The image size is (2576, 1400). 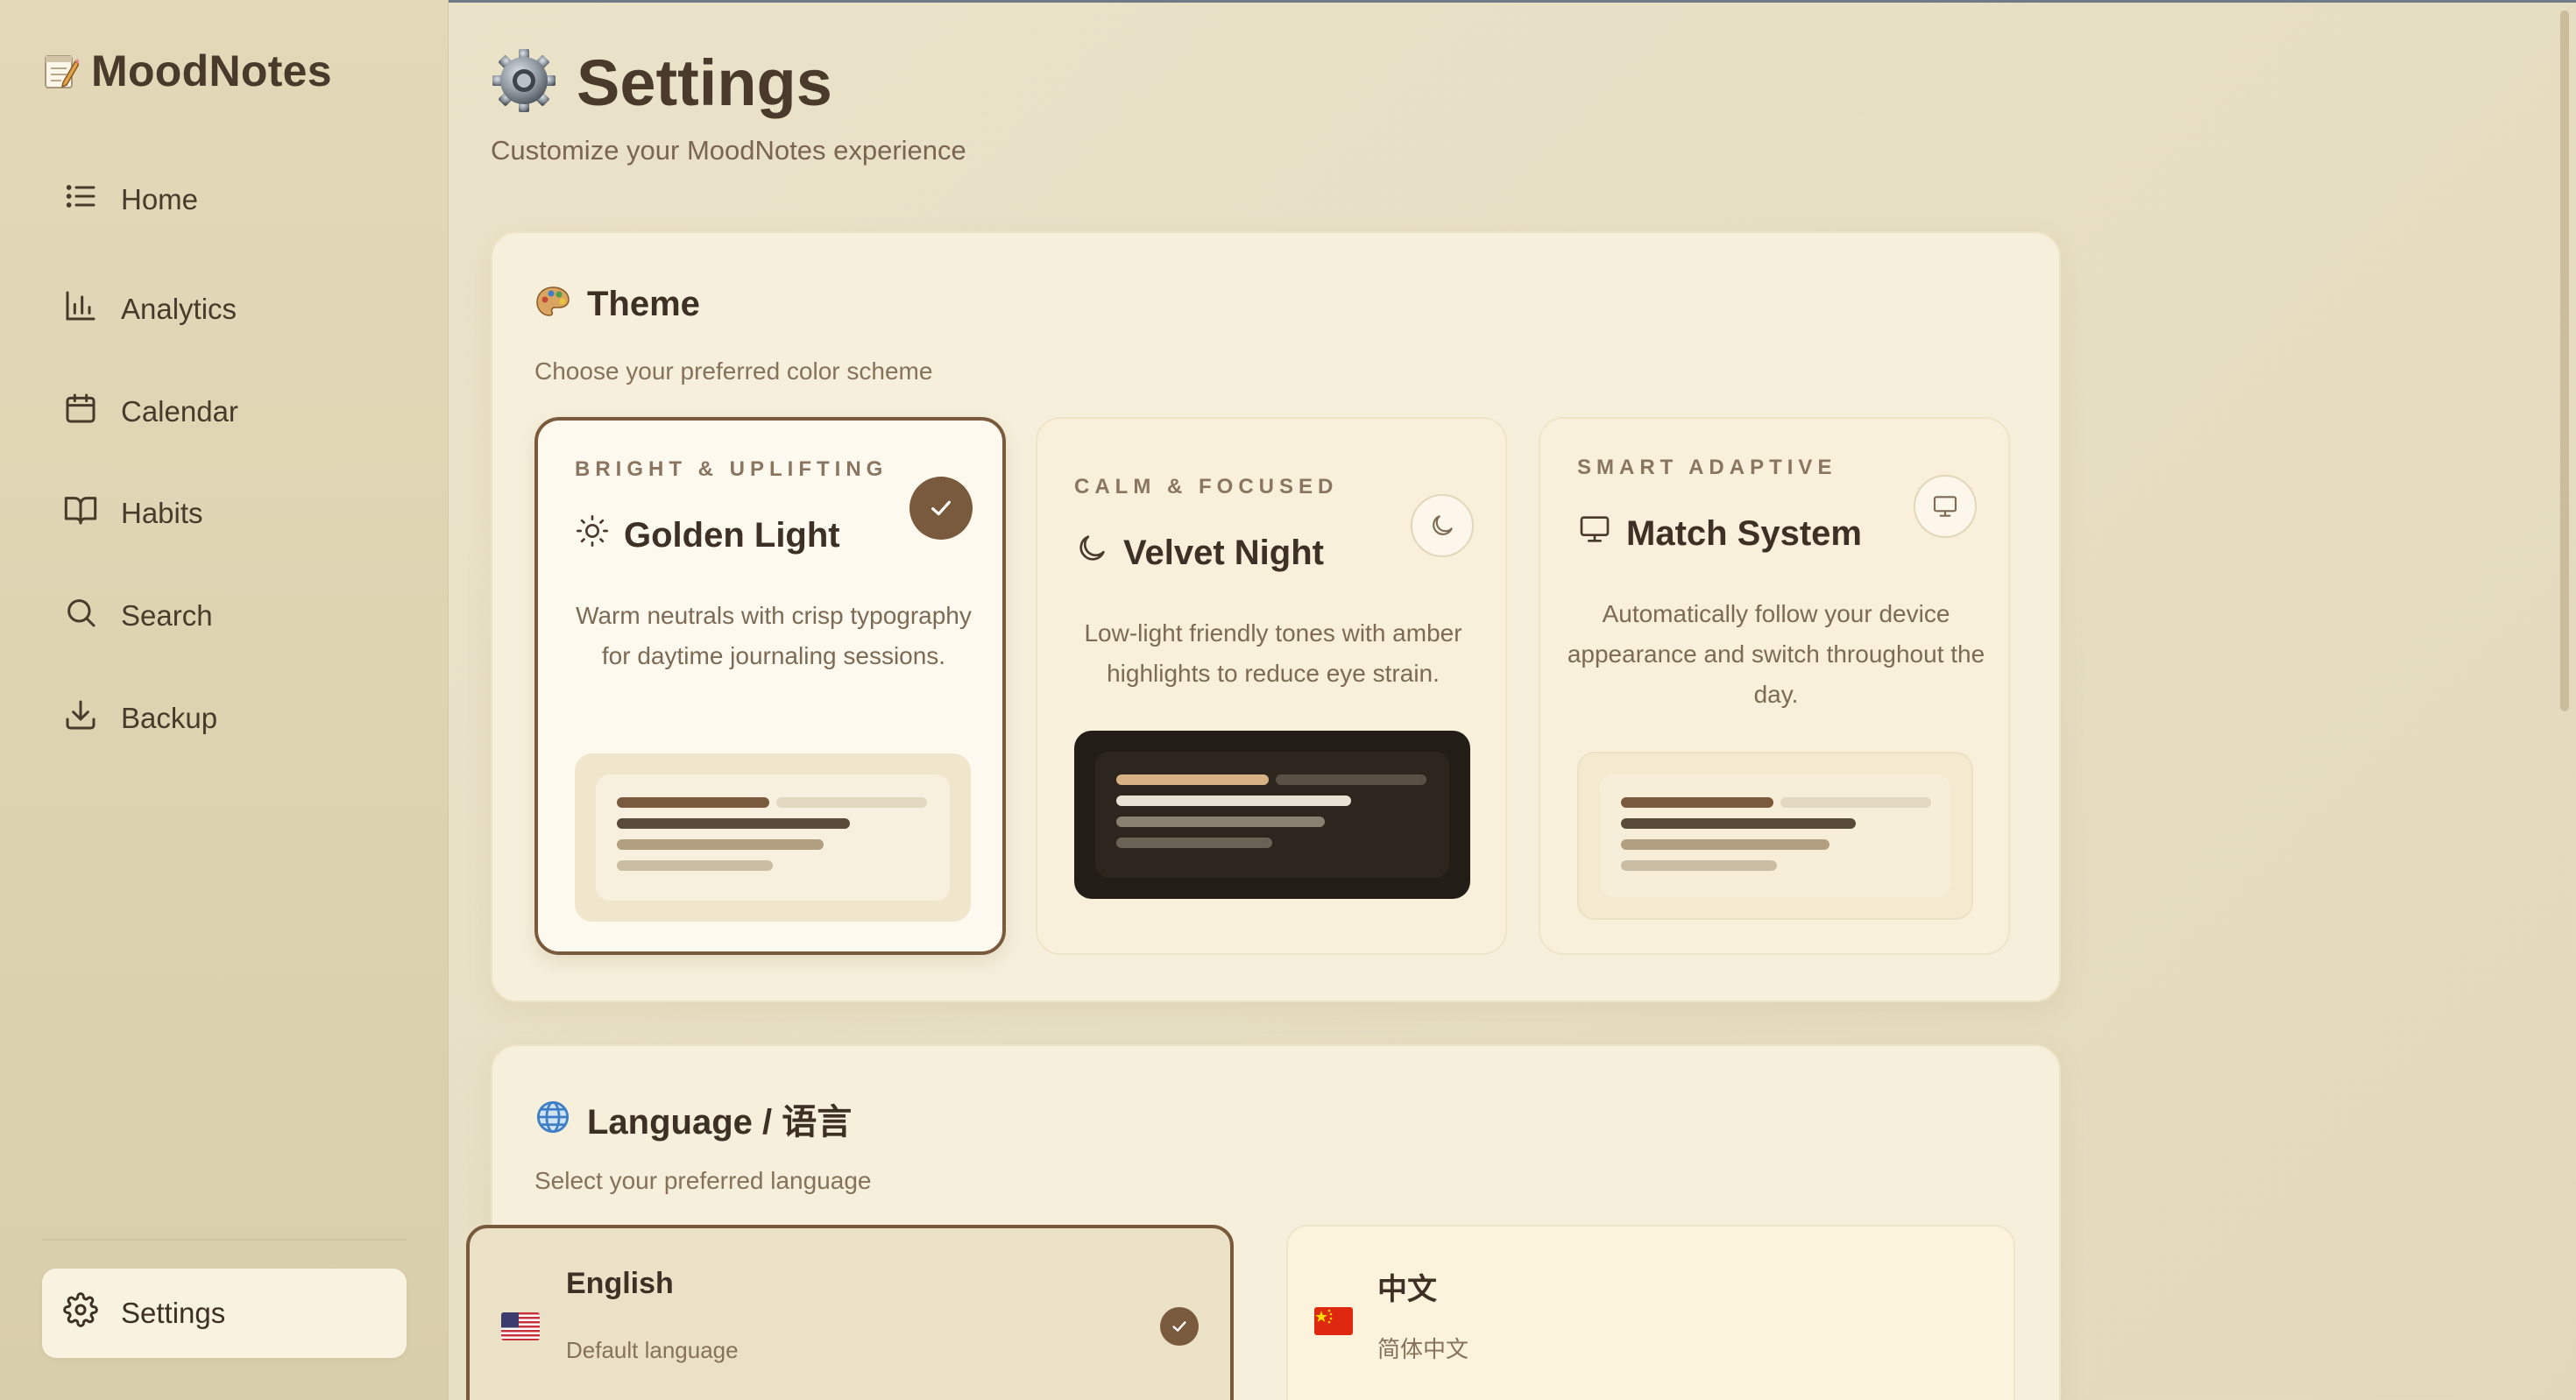 What do you see at coordinates (80, 616) in the screenshot?
I see `search-icon` at bounding box center [80, 616].